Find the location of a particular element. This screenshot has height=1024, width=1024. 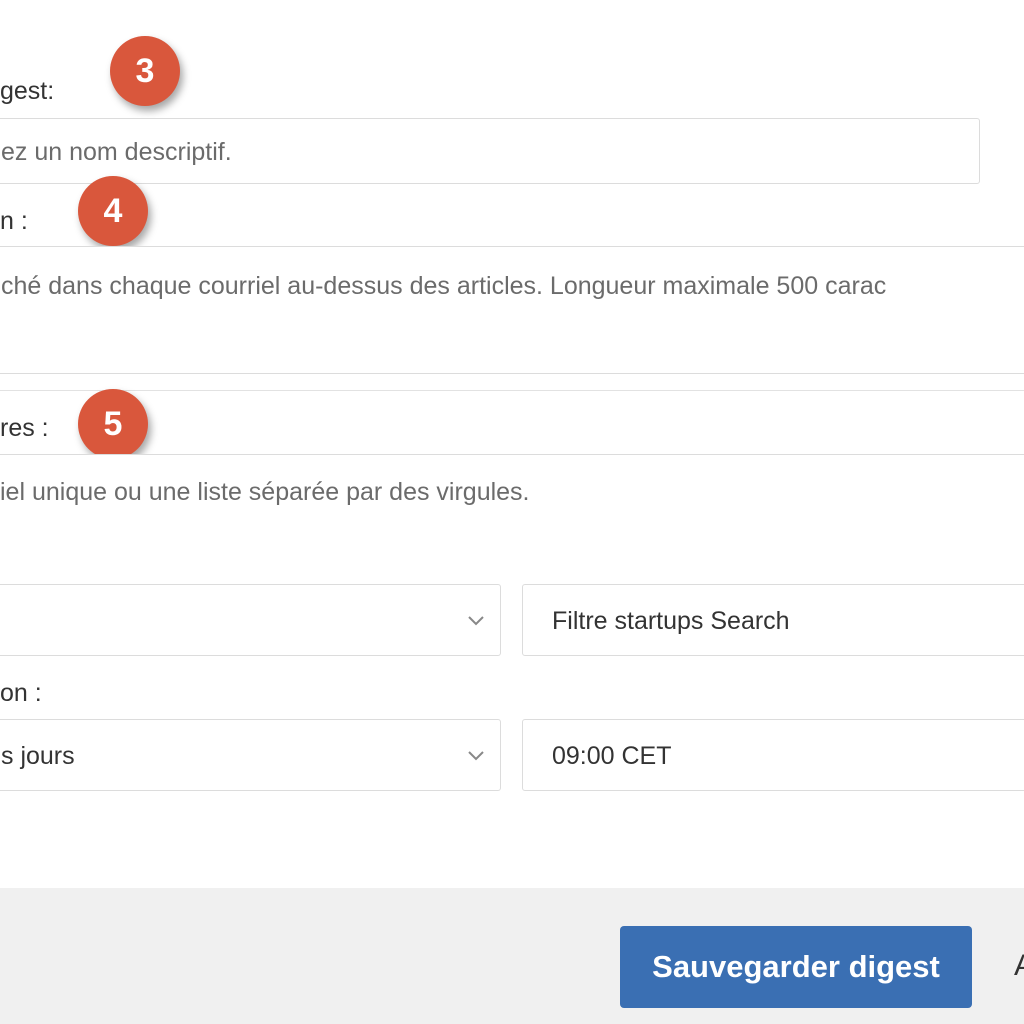

save-digest-button: Sauvegarder digest is located at coordinates (796, 967).